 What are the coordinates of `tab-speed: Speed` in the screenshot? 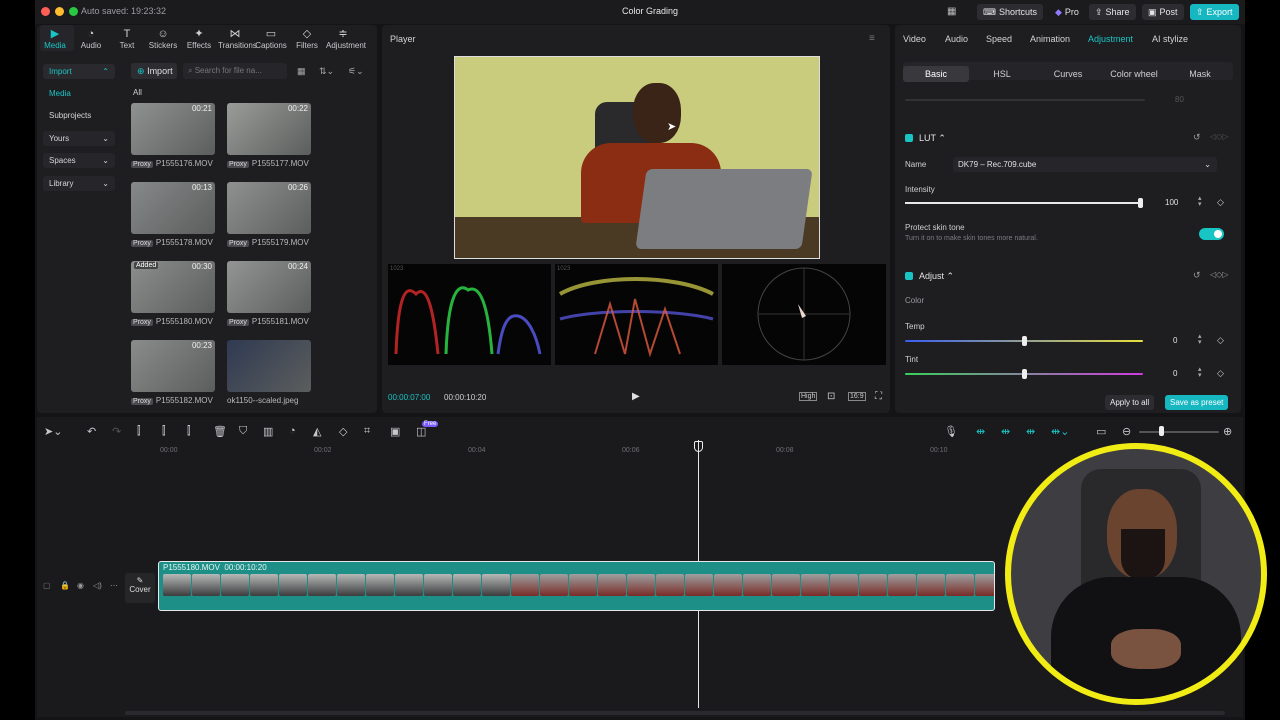 It's located at (999, 39).